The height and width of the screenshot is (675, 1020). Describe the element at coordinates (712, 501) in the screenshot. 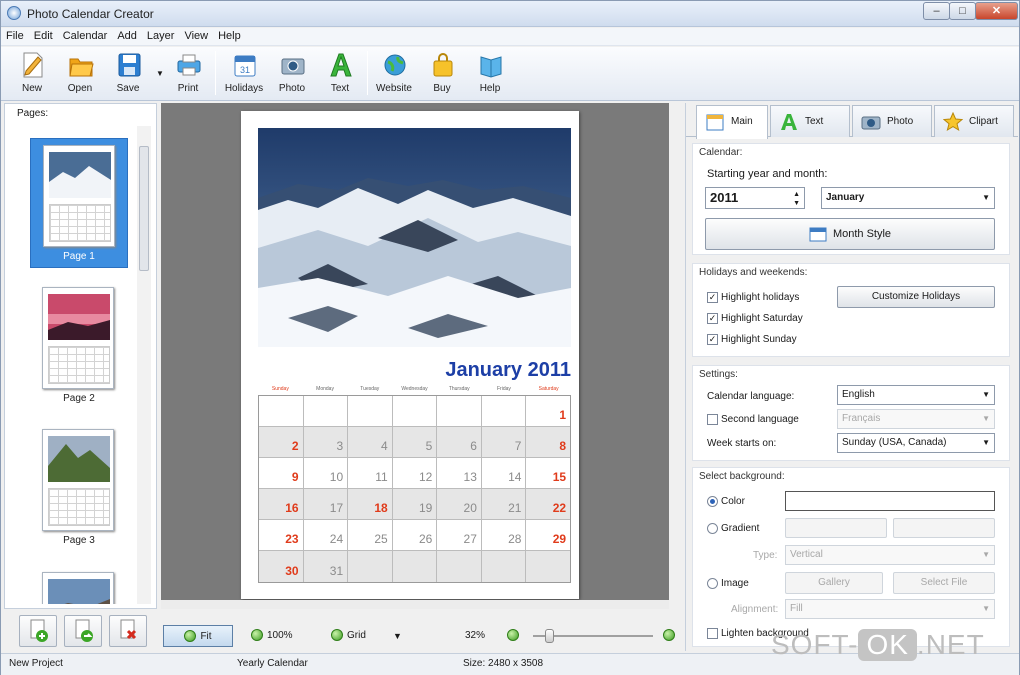

I see `color-radio` at that location.